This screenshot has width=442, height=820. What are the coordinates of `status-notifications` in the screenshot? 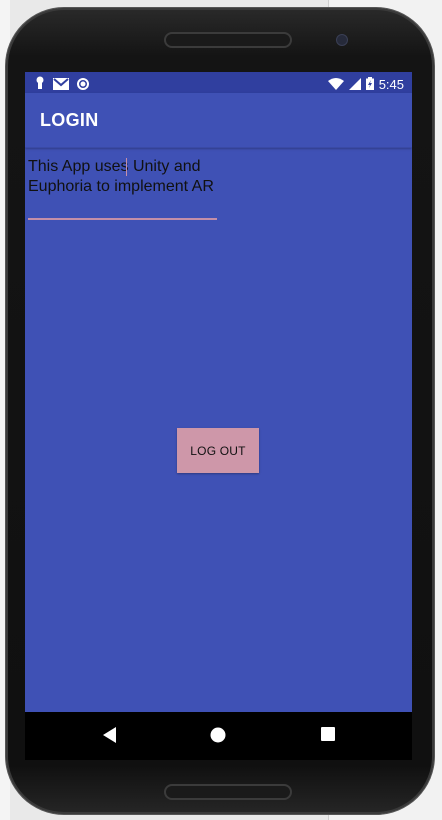 It's located at (62, 84).